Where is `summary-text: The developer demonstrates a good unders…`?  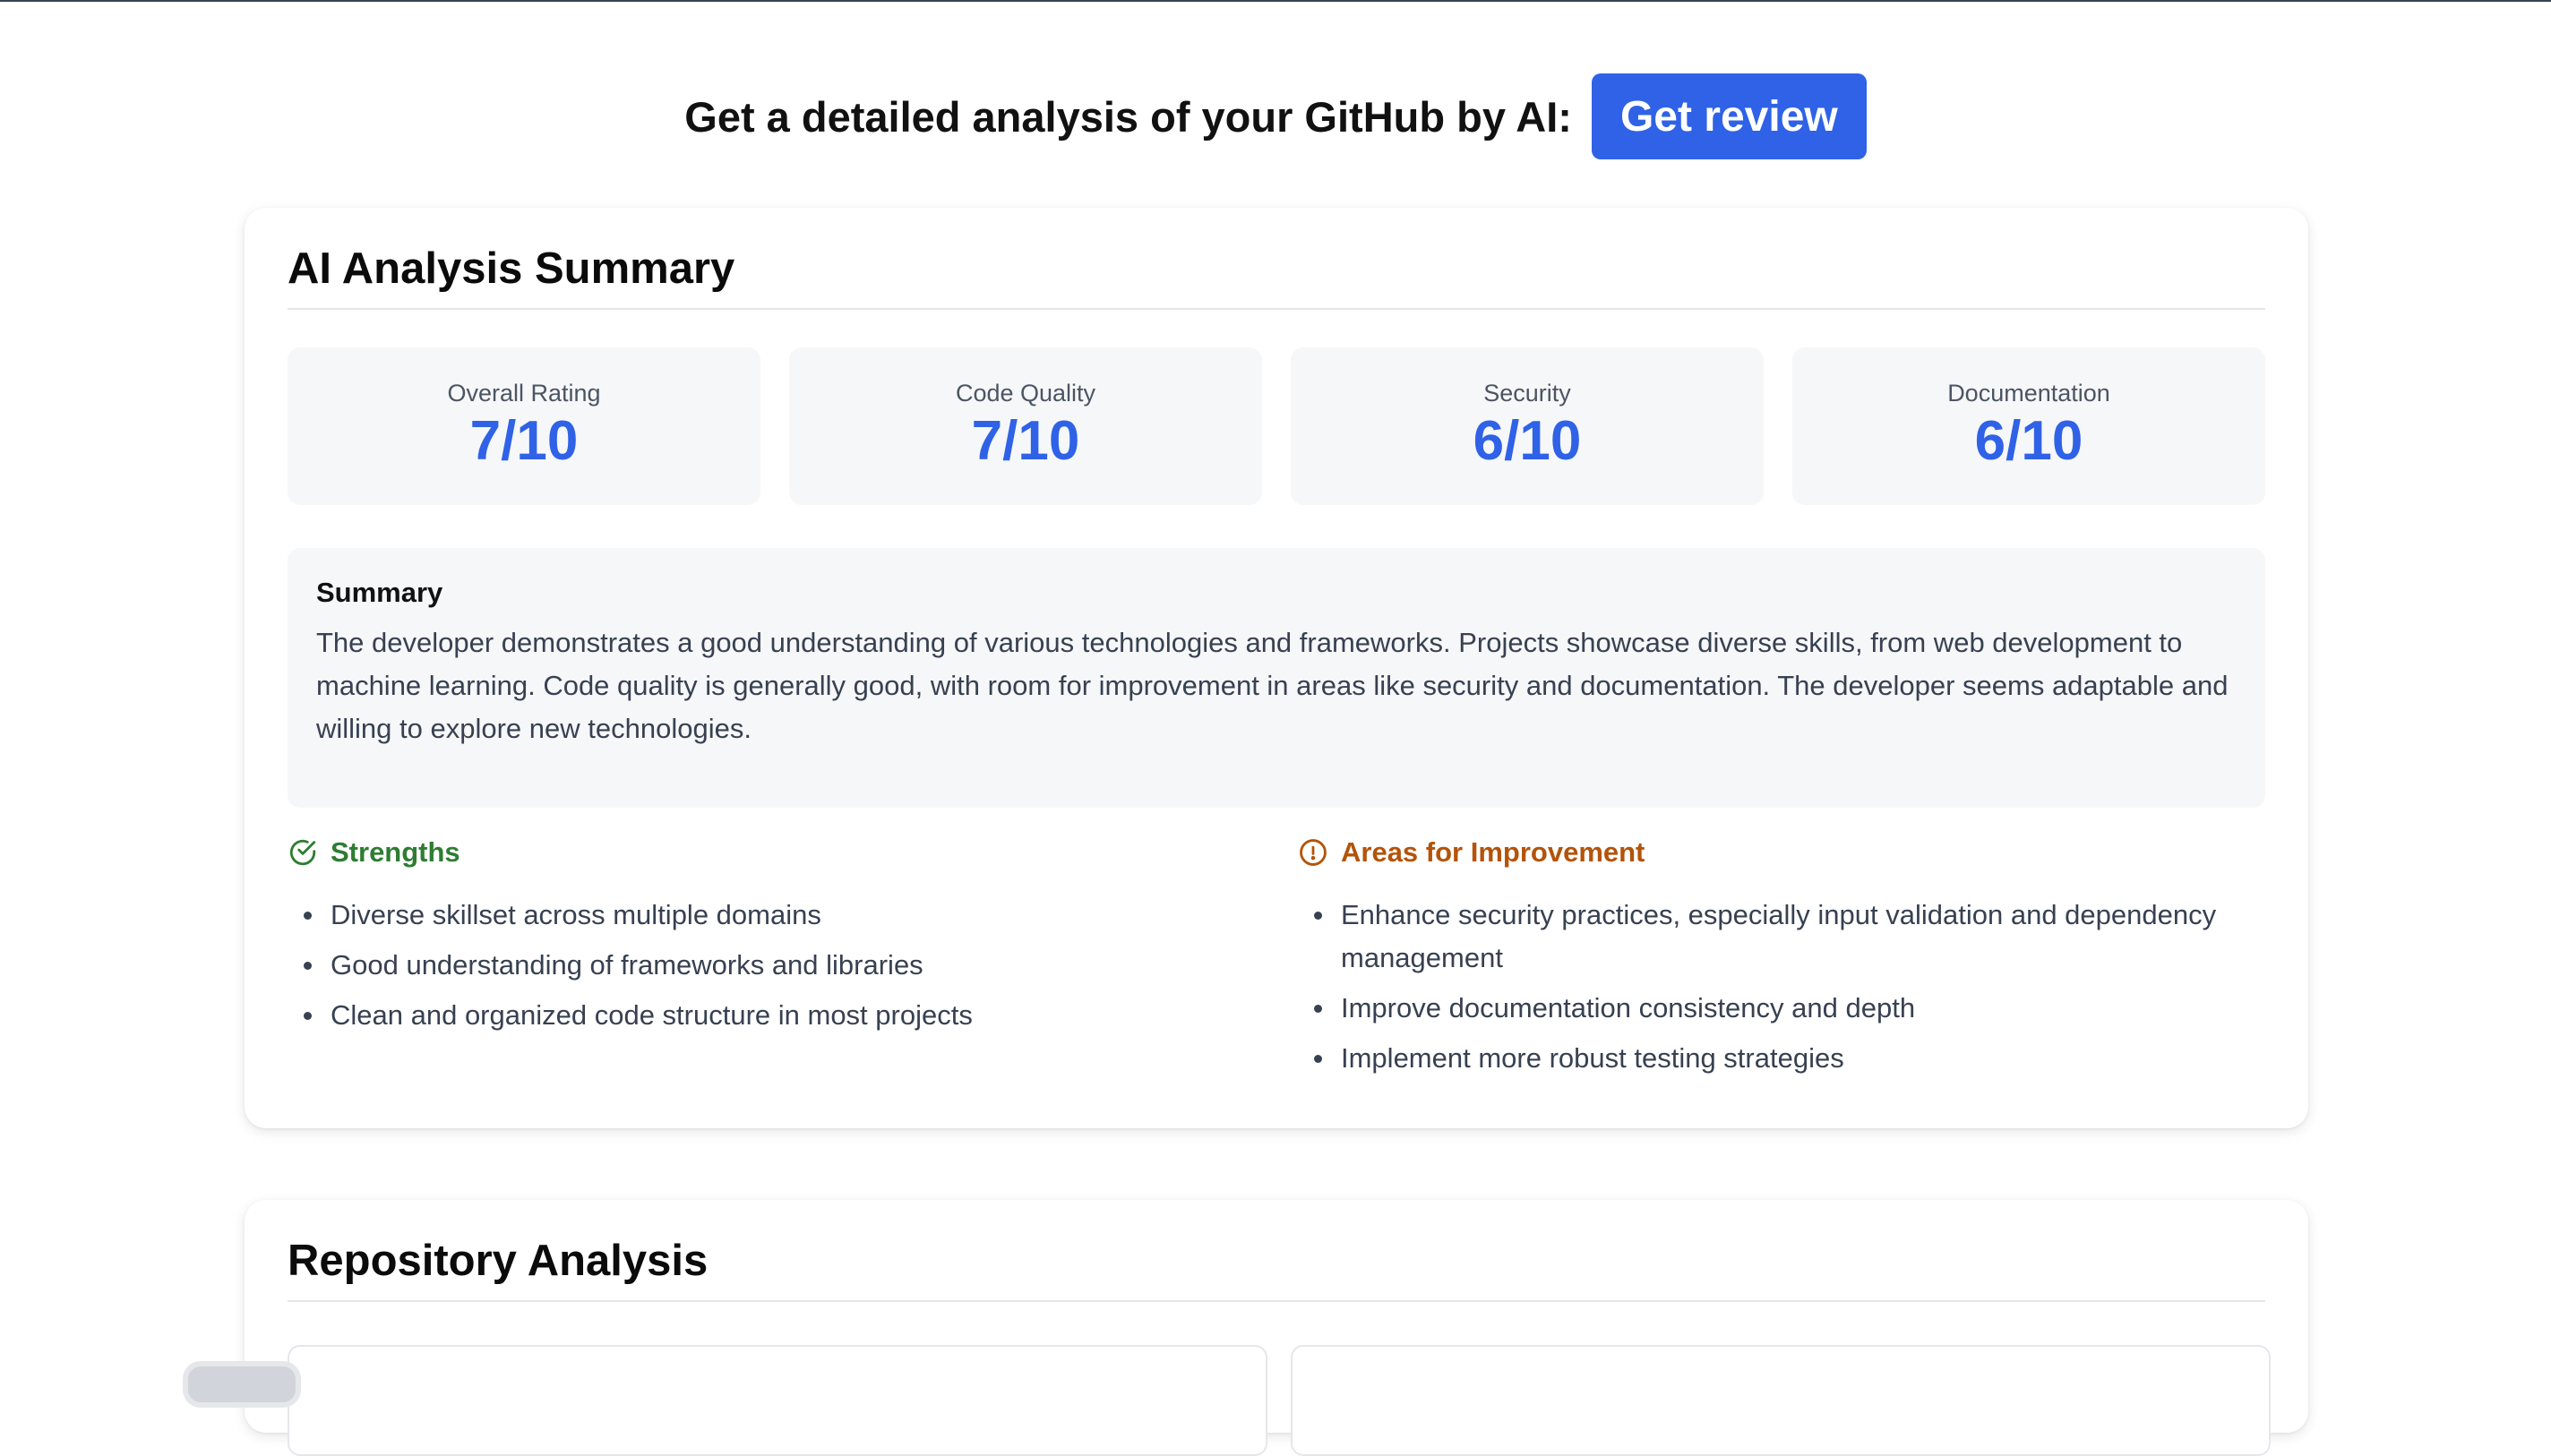
summary-text: The developer demonstrates a good unders… is located at coordinates (1272, 685).